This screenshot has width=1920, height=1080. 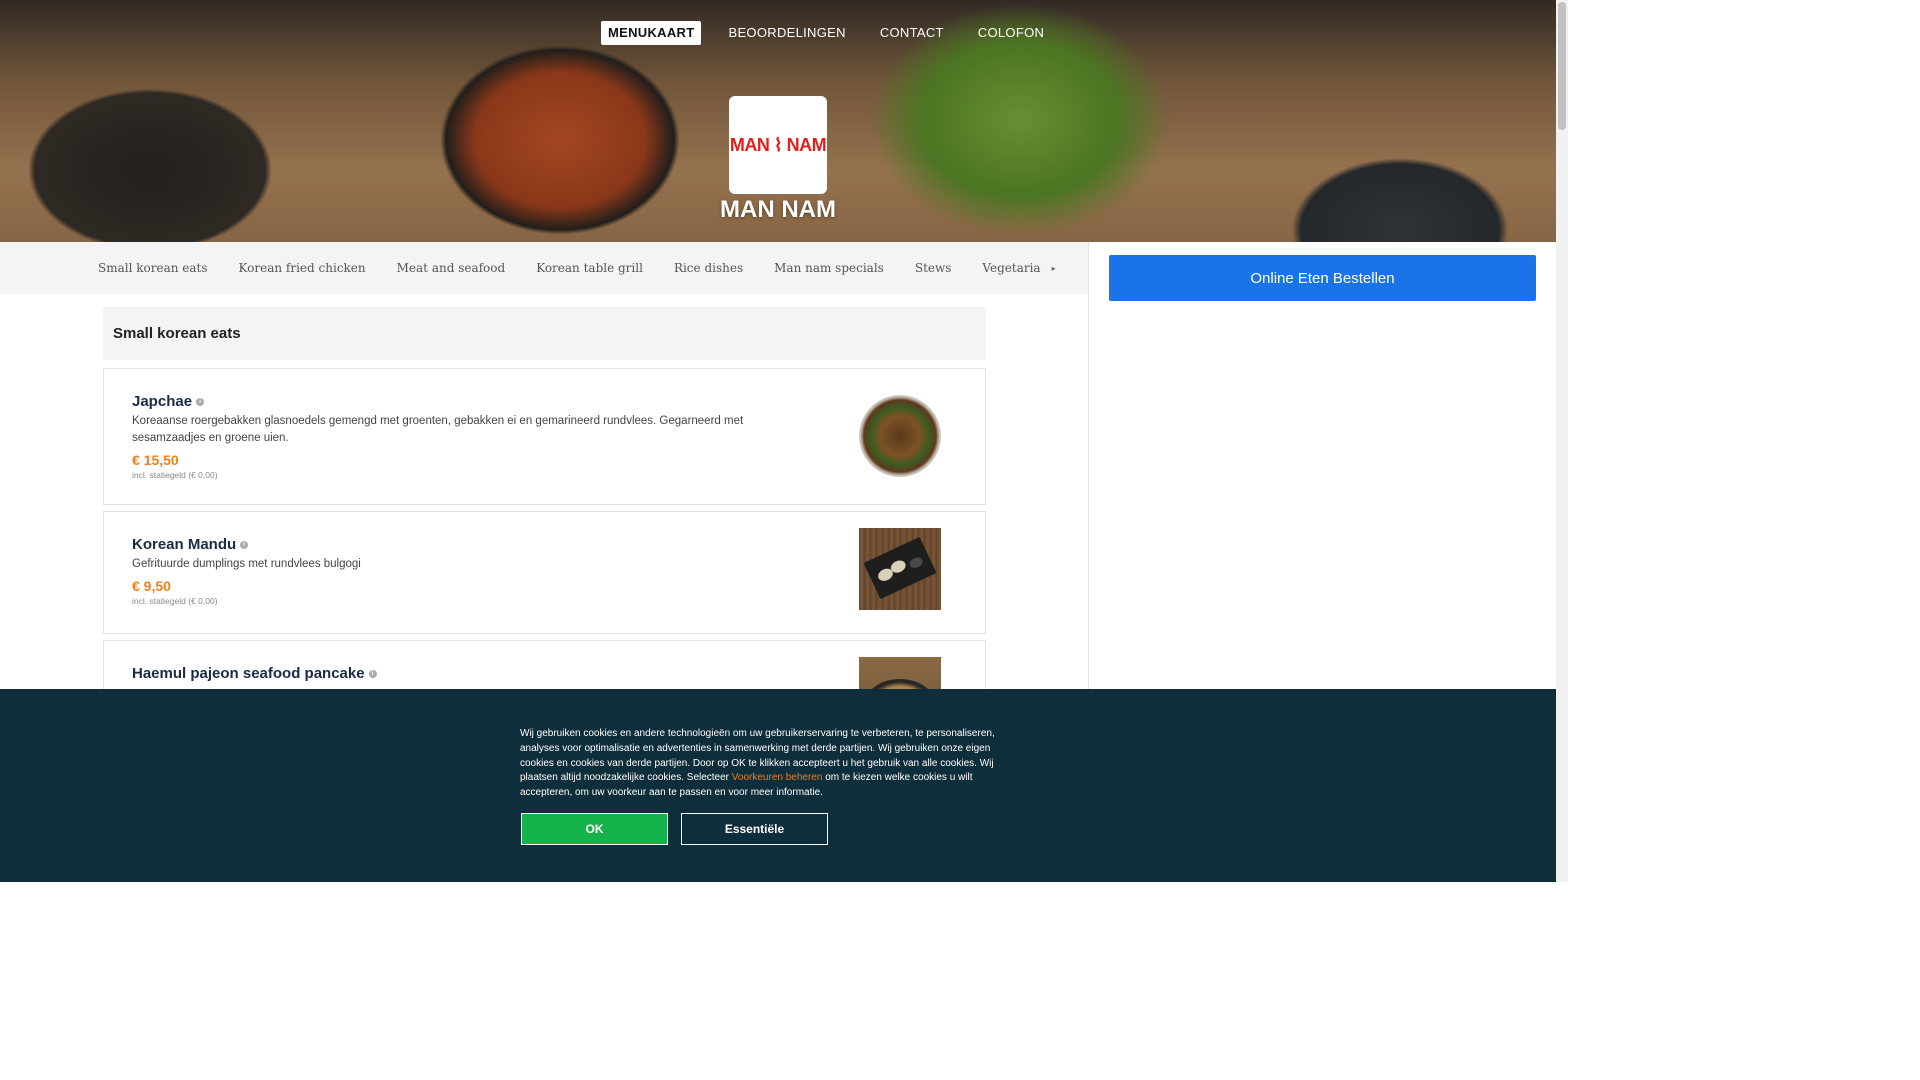 What do you see at coordinates (248, 673) in the screenshot?
I see `item-name: Haemul pajeon seafood pancake` at bounding box center [248, 673].